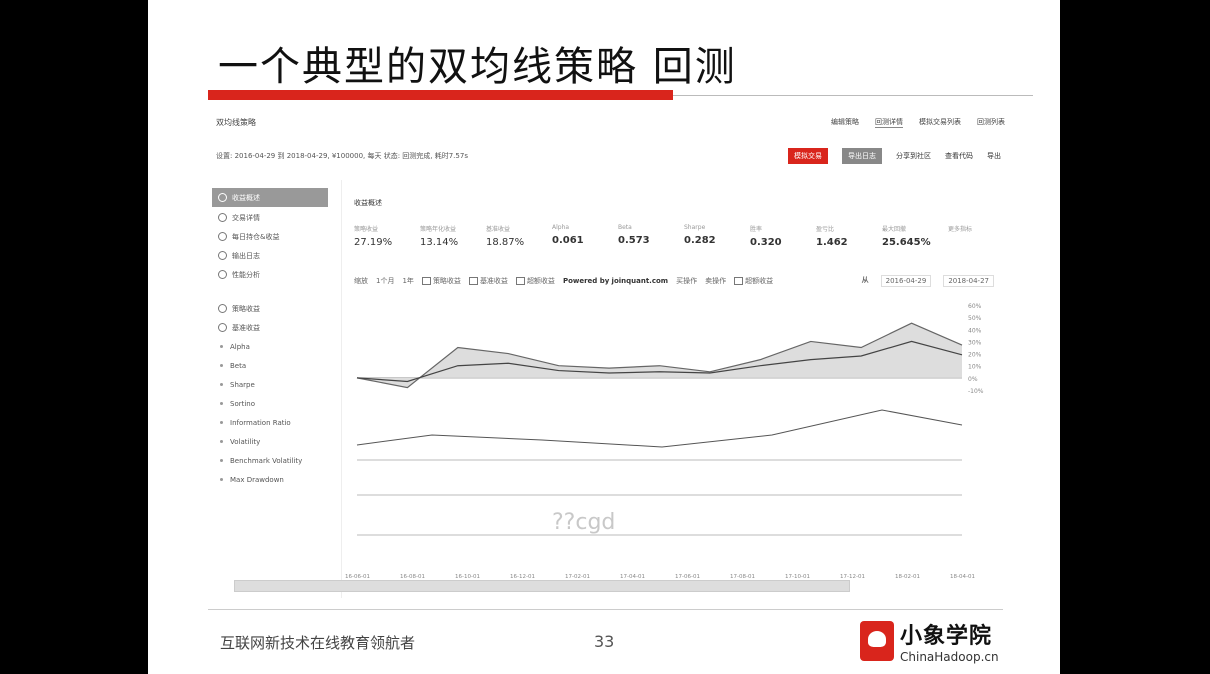 Image resolution: width=1210 pixels, height=674 pixels. I want to click on y-tick-label: 0%, so click(973, 379).